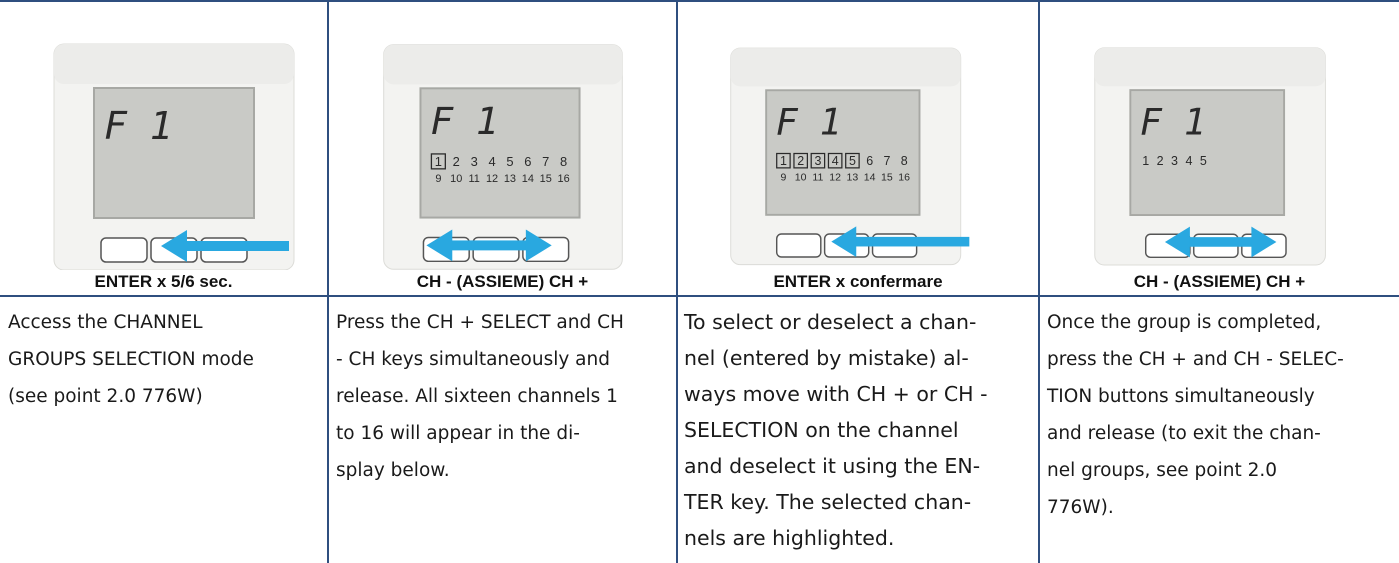  I want to click on lcd-function-2: F 1, so click(464, 121).